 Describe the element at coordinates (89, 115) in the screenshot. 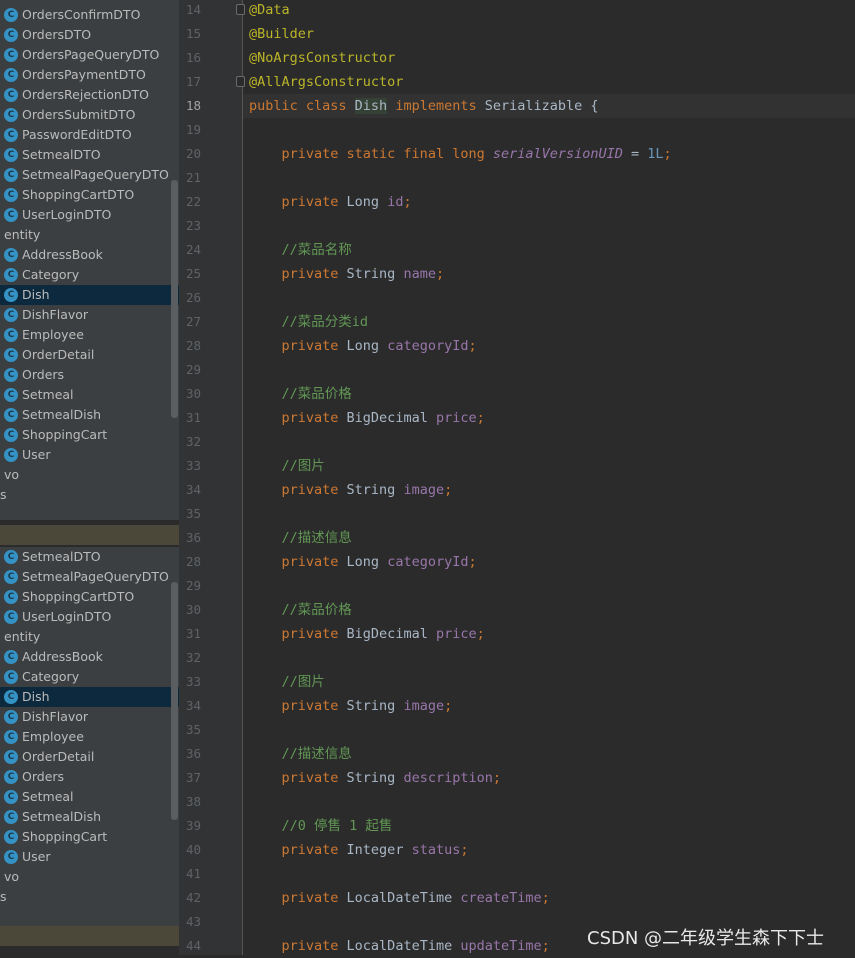

I see `tree-item-class: C OrdersSubmitDTO` at that location.